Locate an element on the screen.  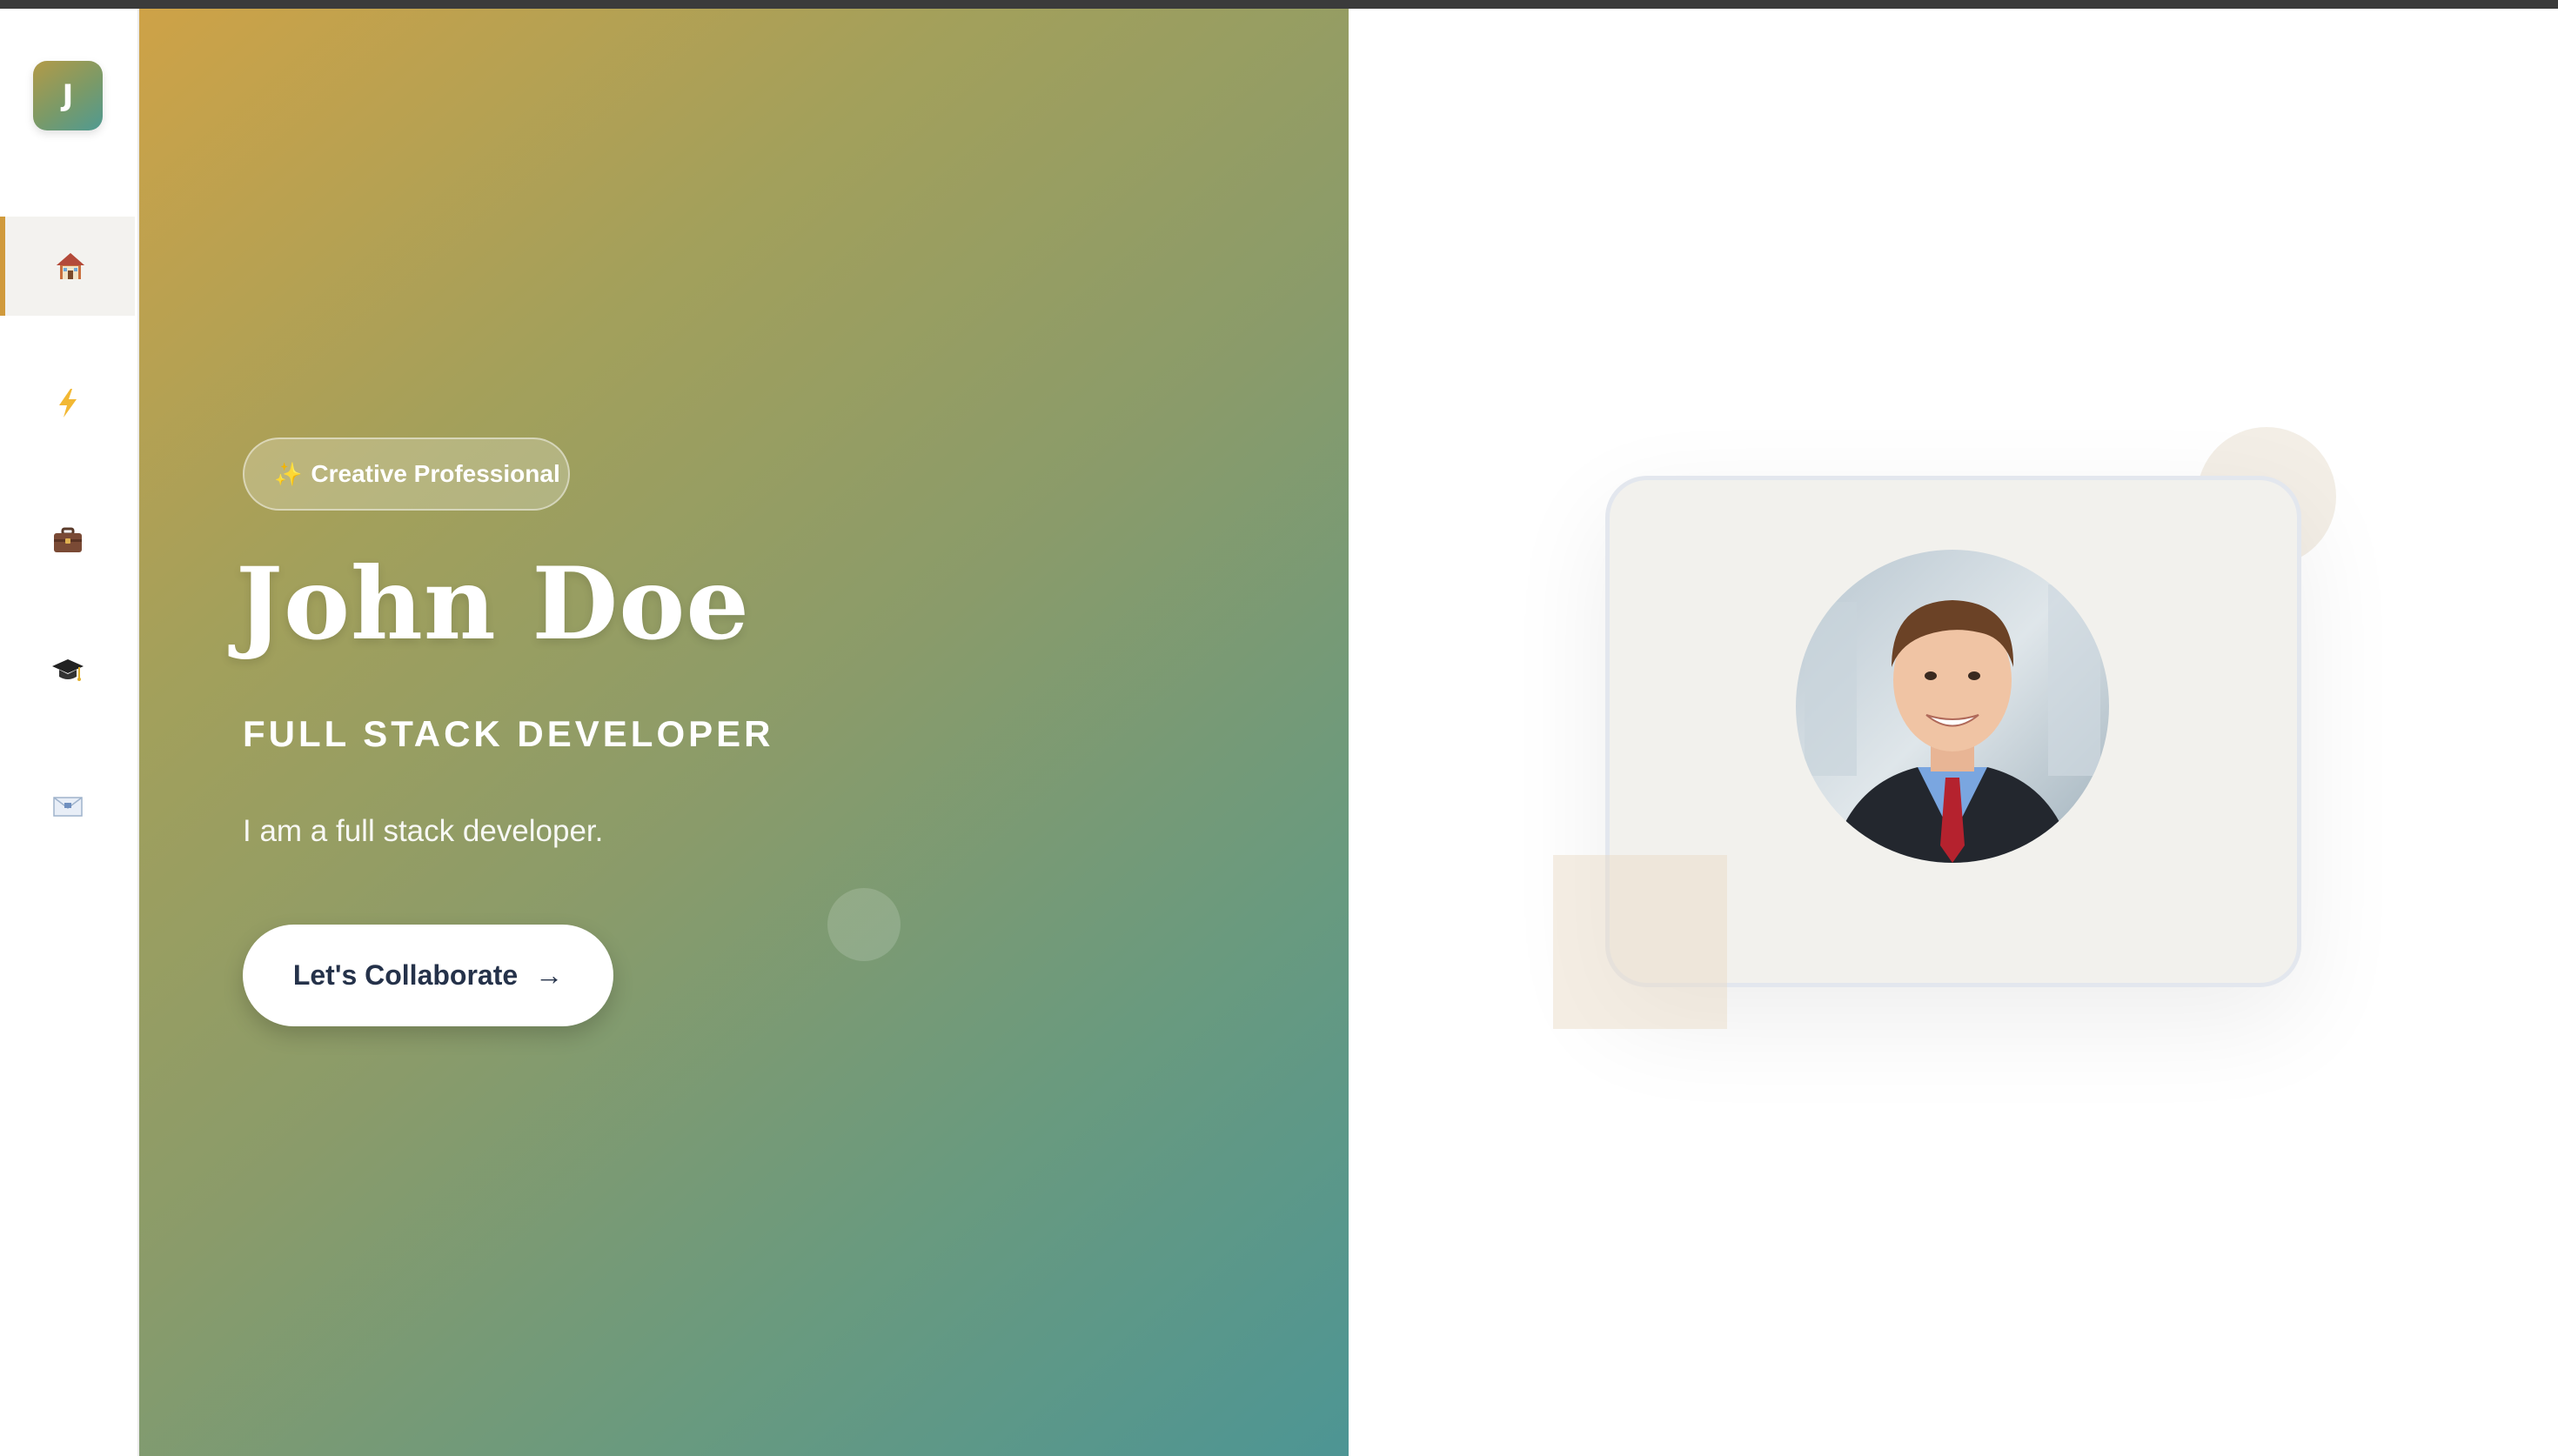
creative-professional-badge: ✨ Creative Professional is located at coordinates (406, 474).